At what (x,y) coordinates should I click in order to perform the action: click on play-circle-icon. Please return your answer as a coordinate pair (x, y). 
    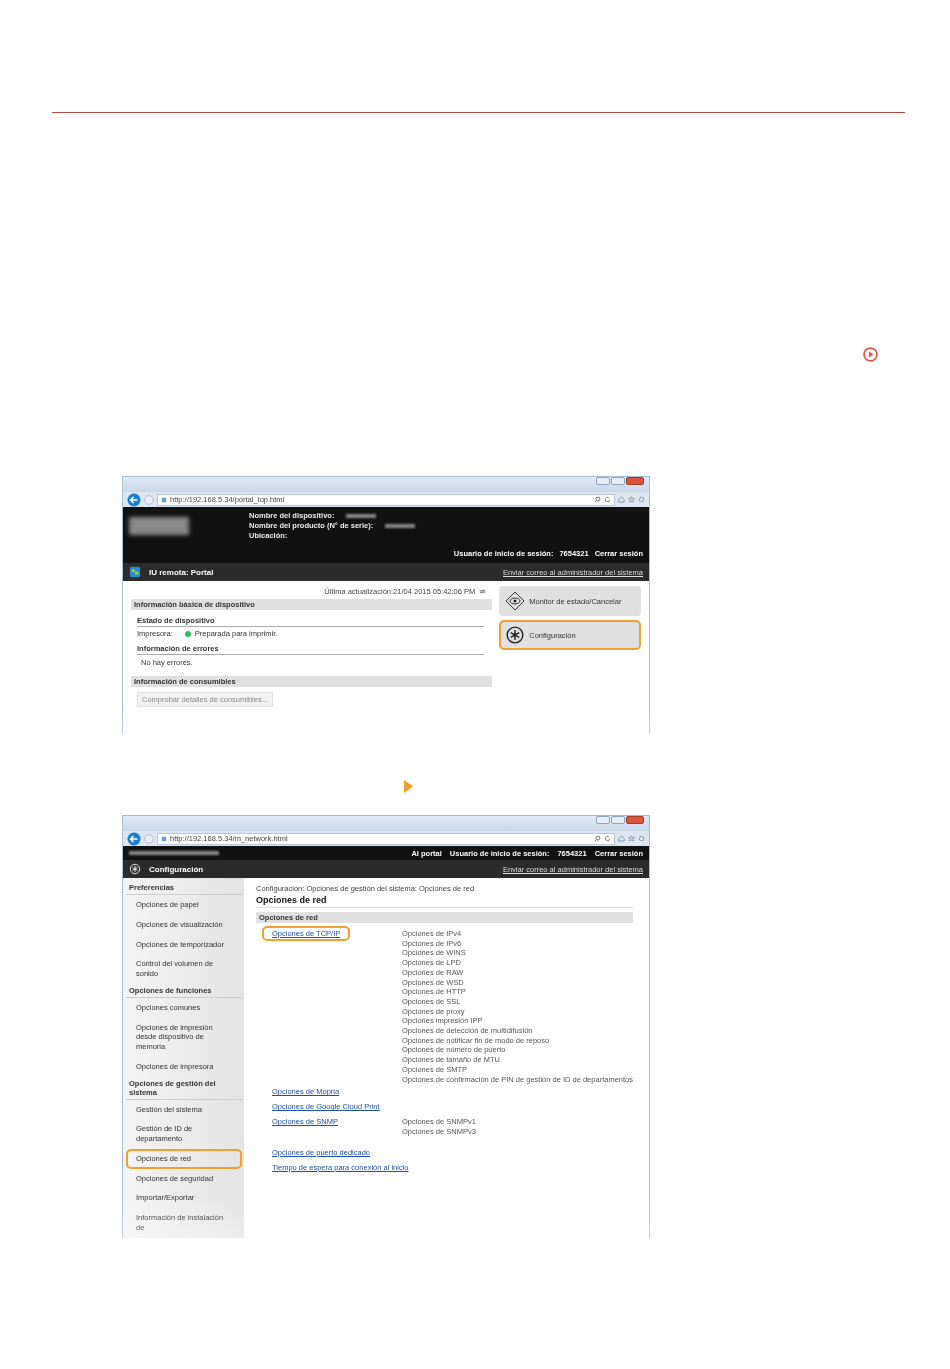
    Looking at the image, I should click on (870, 354).